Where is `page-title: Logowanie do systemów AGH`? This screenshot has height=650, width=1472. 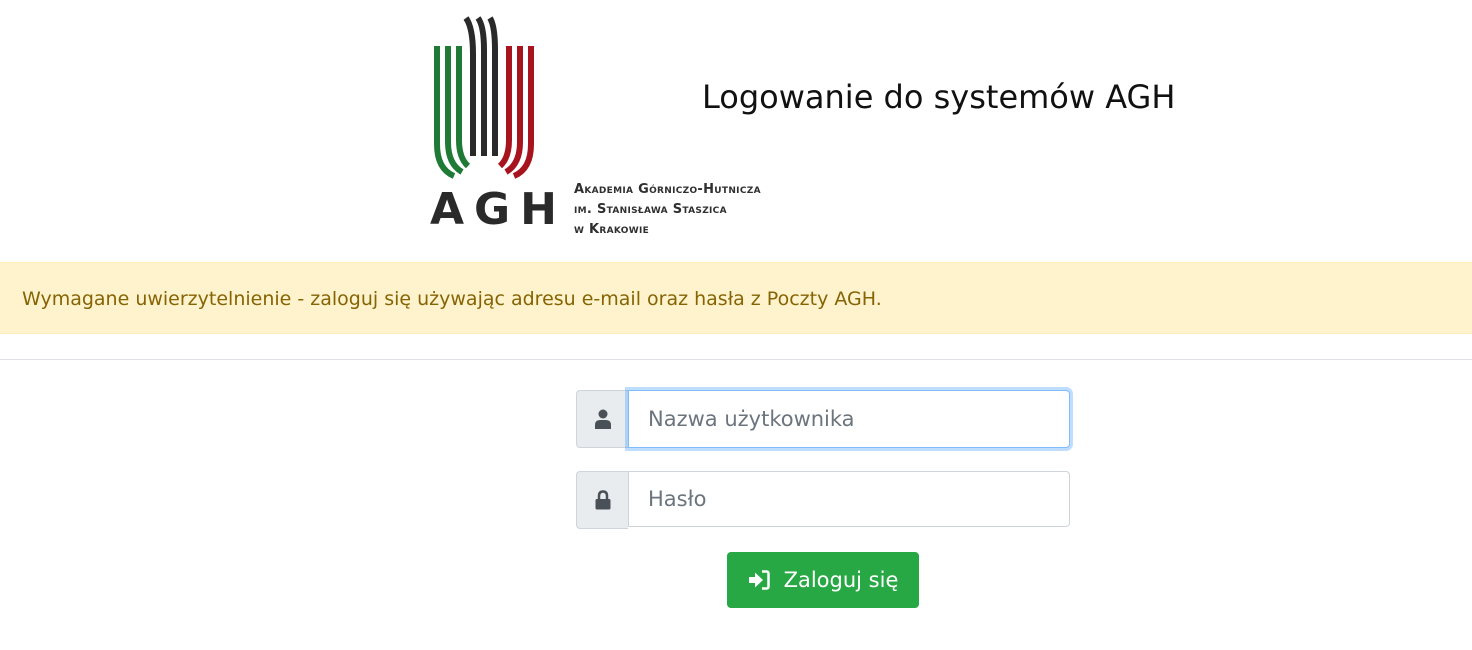 page-title: Logowanie do systemów AGH is located at coordinates (939, 97).